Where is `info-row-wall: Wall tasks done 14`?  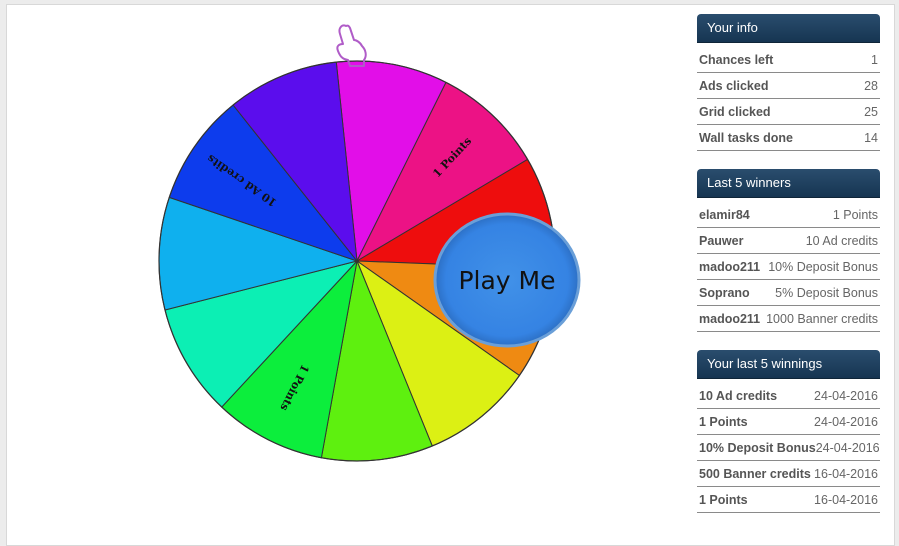 info-row-wall: Wall tasks done 14 is located at coordinates (788, 138).